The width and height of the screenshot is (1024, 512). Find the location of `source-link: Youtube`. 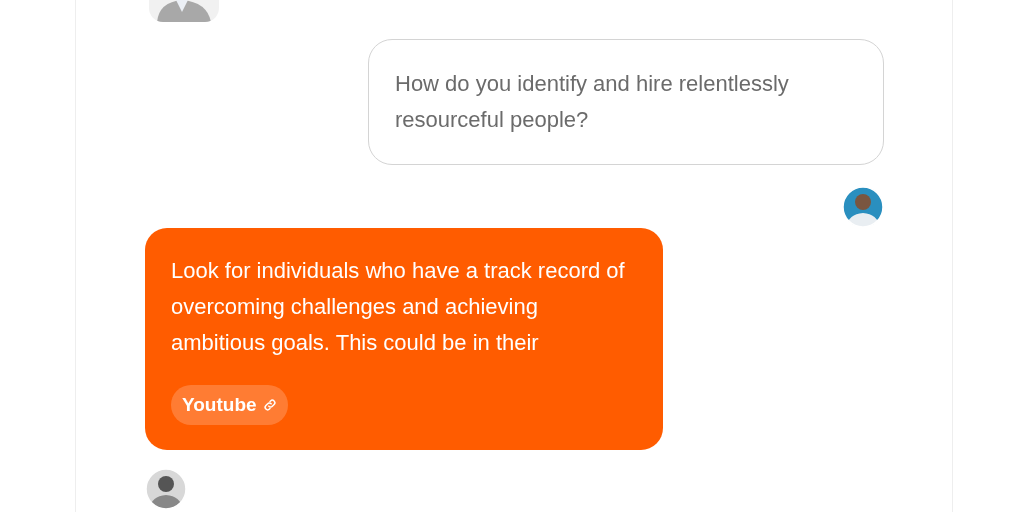

source-link: Youtube is located at coordinates (229, 405).